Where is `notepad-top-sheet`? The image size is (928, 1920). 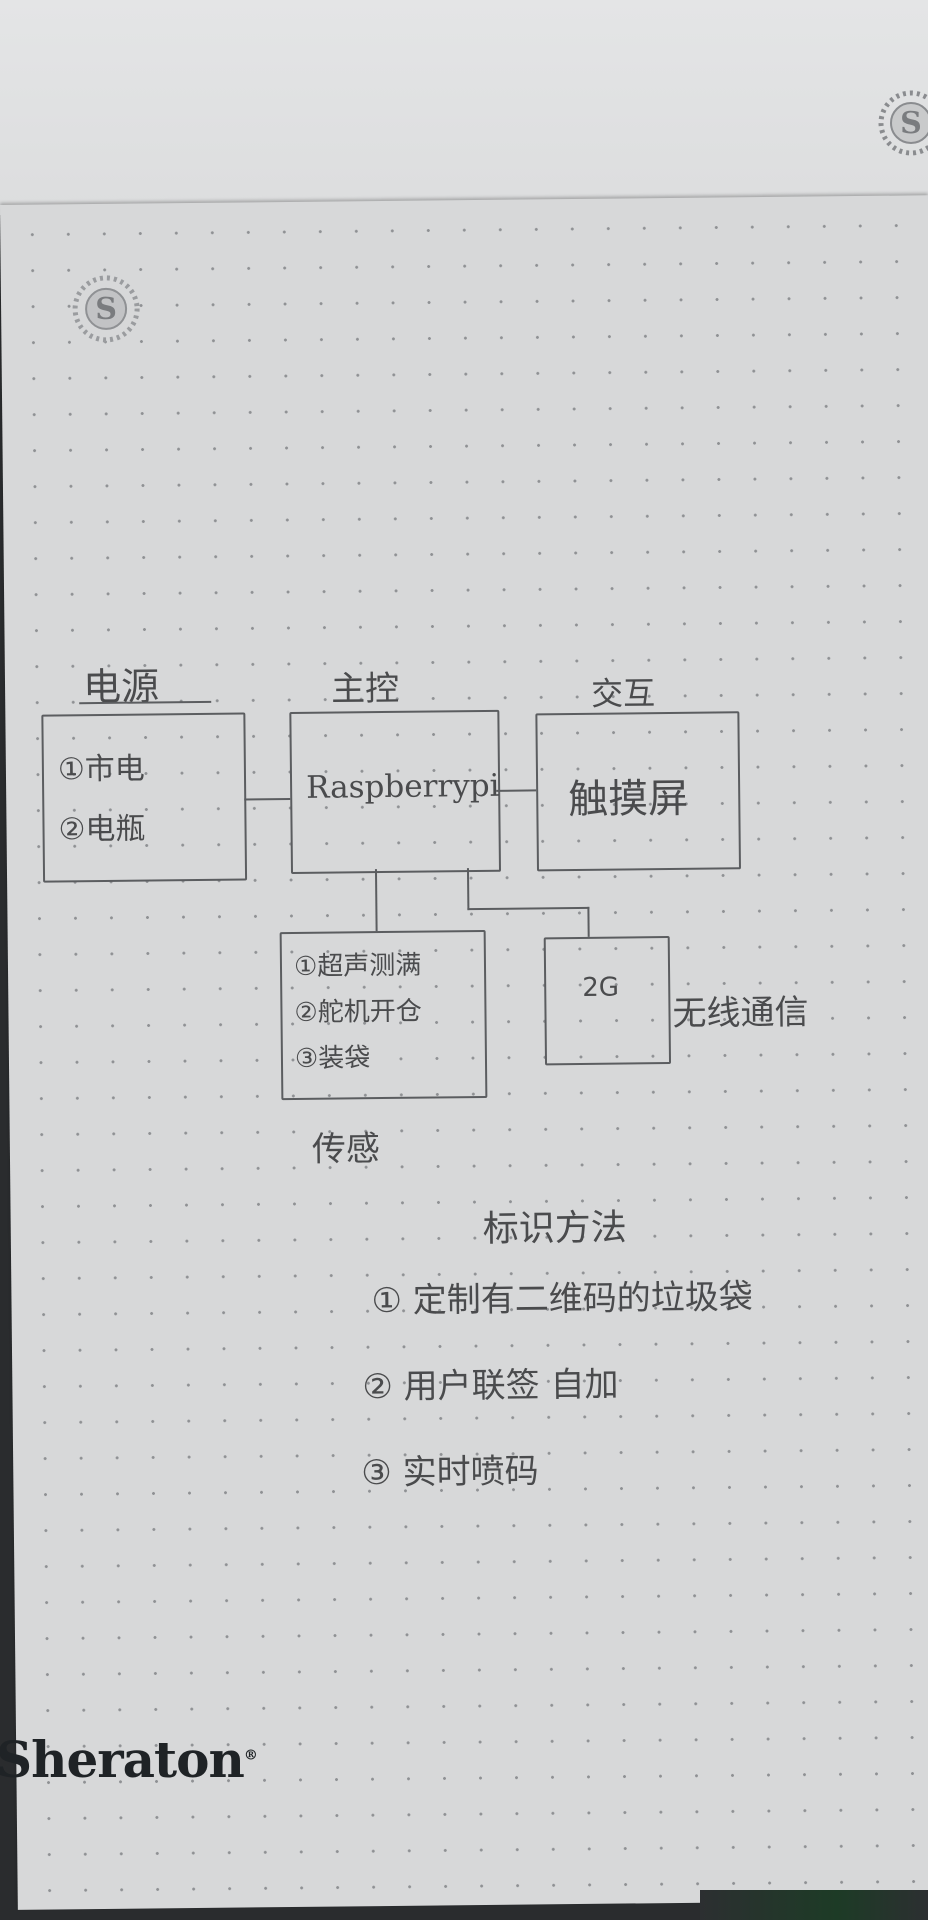 notepad-top-sheet is located at coordinates (464, 107).